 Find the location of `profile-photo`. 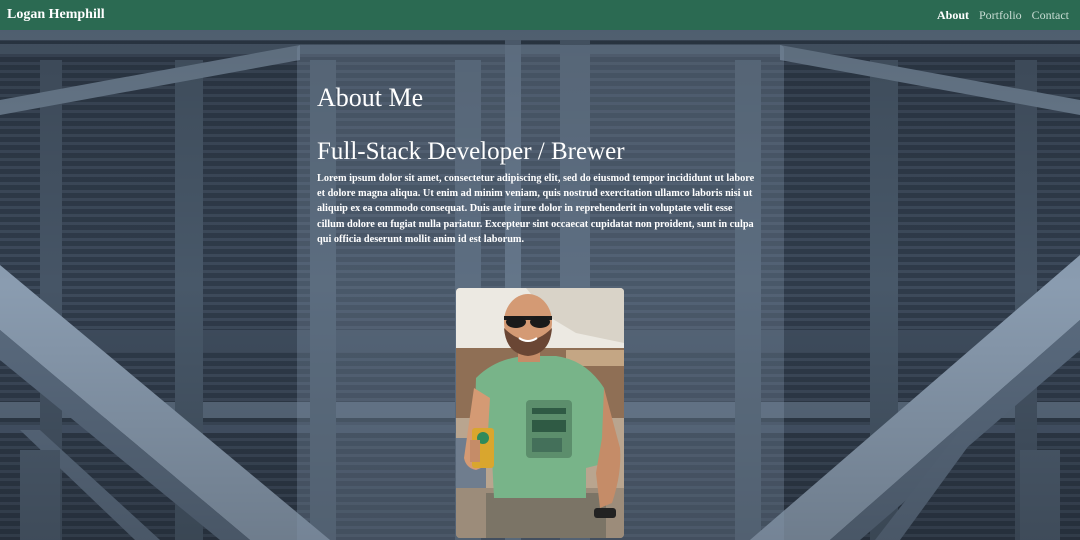

profile-photo is located at coordinates (540, 413).